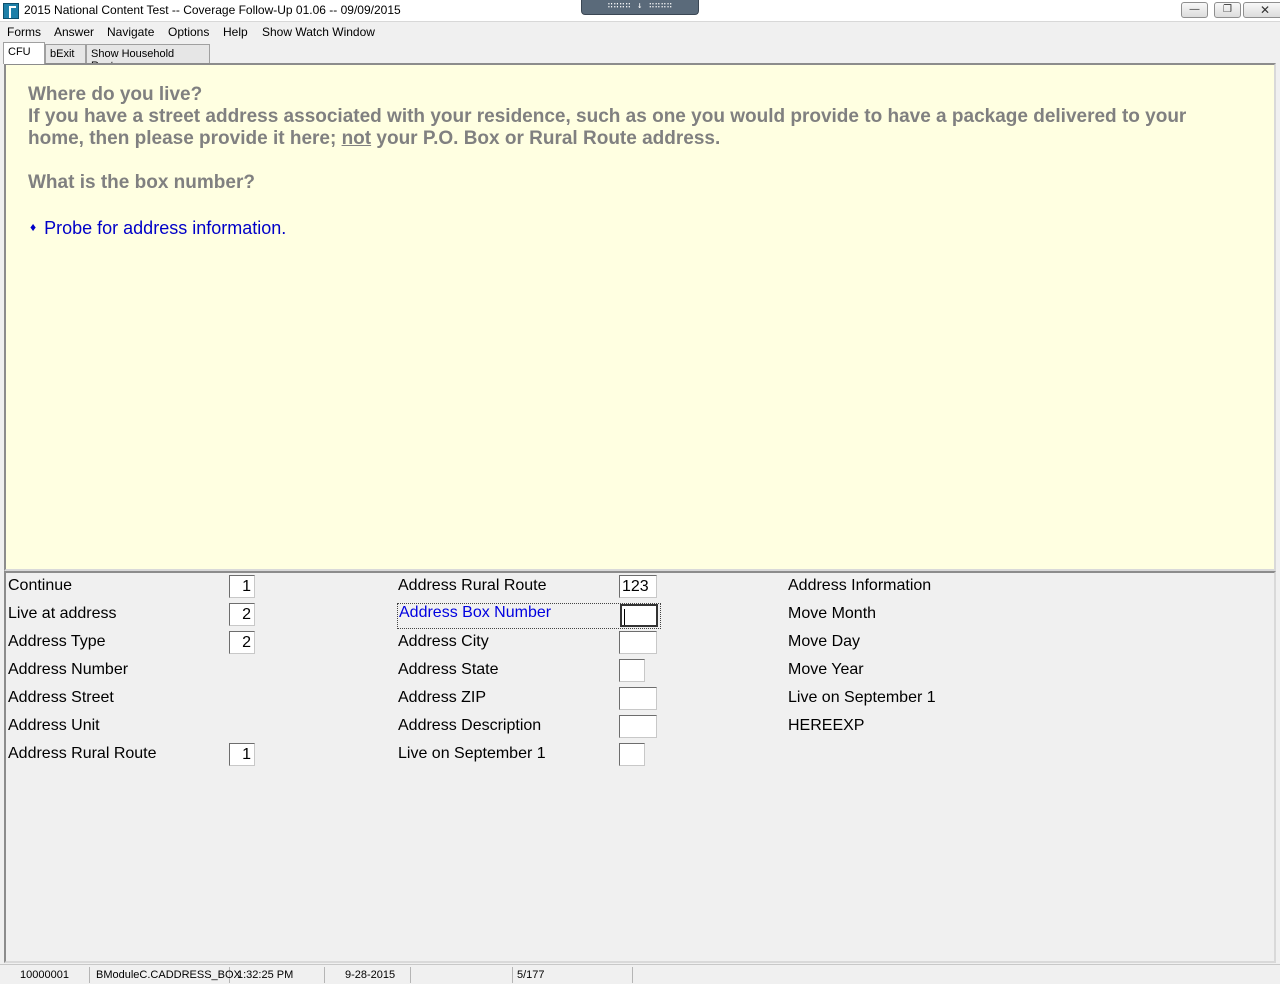  Describe the element at coordinates (638, 726) in the screenshot. I see `field-address-description` at that location.